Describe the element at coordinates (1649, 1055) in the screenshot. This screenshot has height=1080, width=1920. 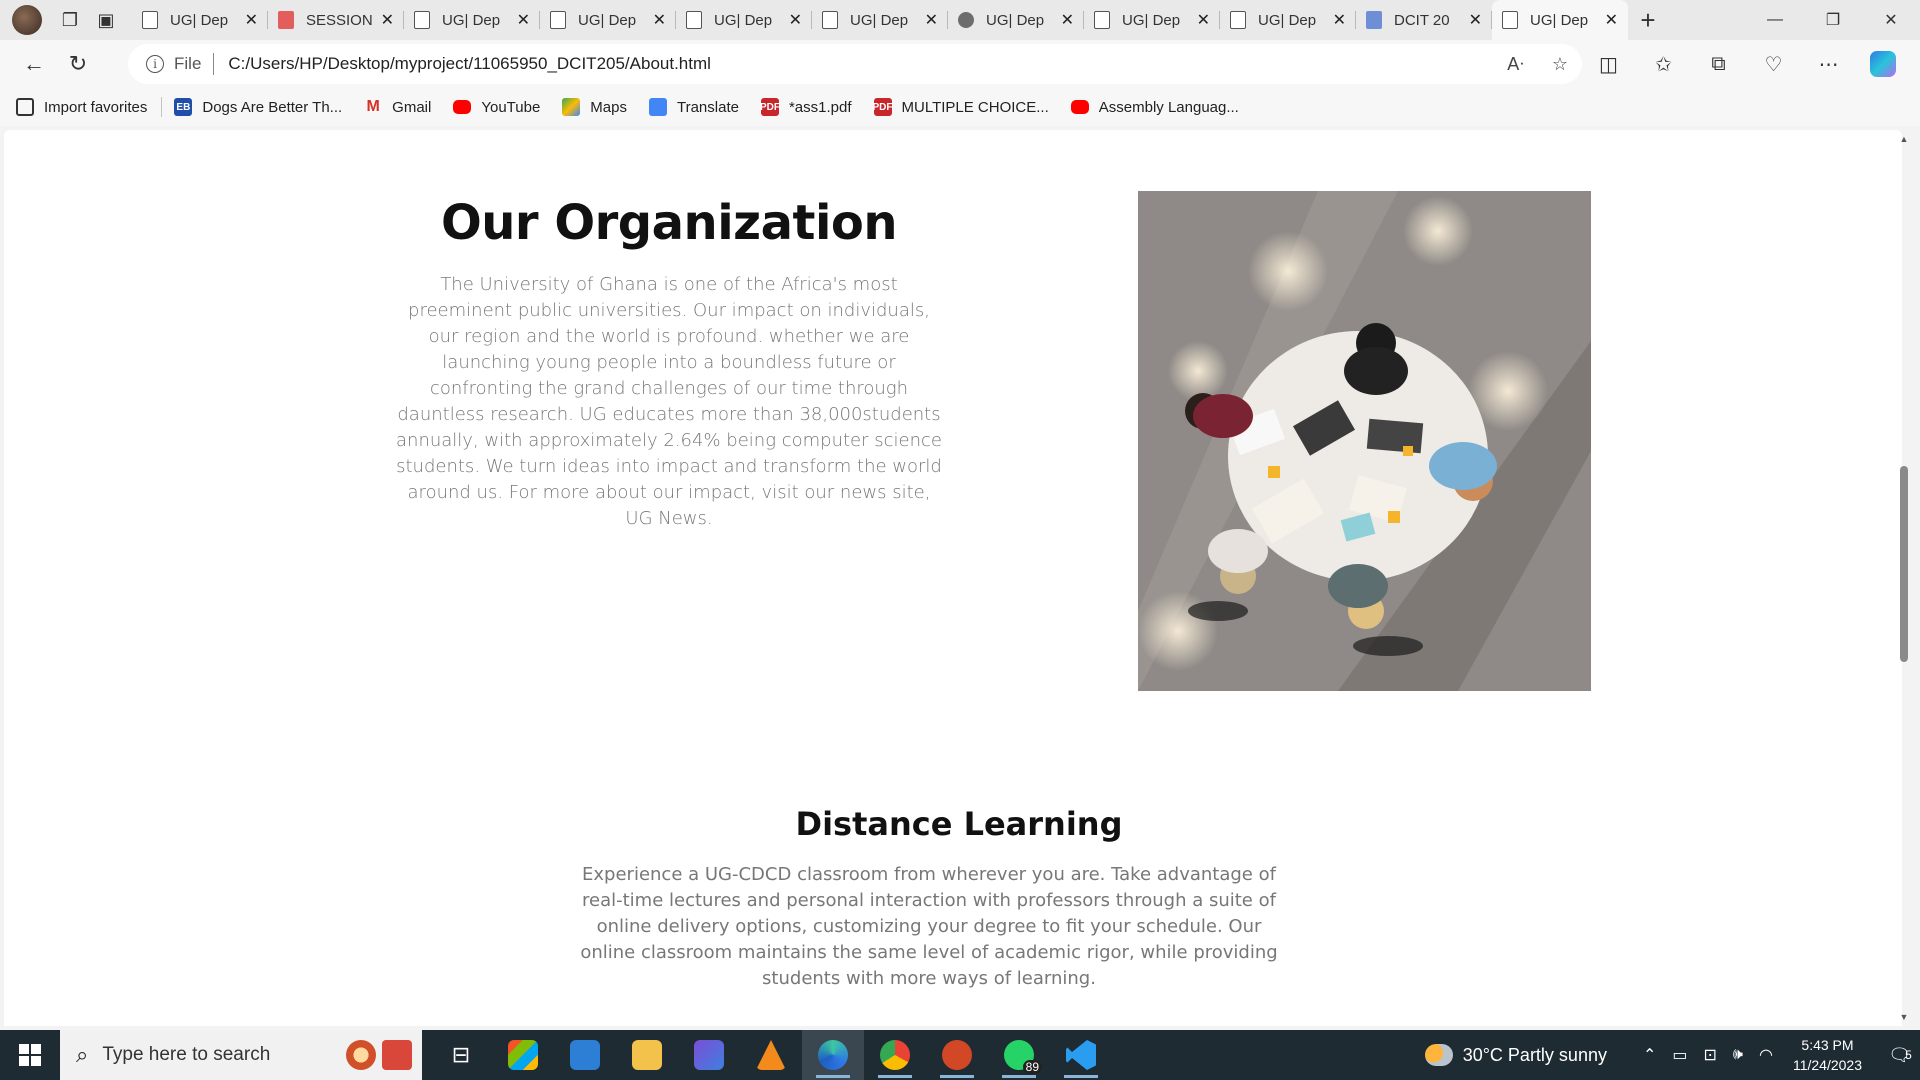
I see `chevron-up-icon: ⌃` at that location.